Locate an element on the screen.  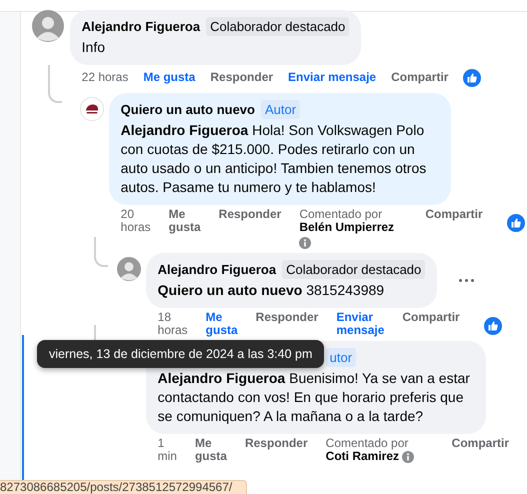
byline-name: Belén Umpierrez is located at coordinates (346, 227).